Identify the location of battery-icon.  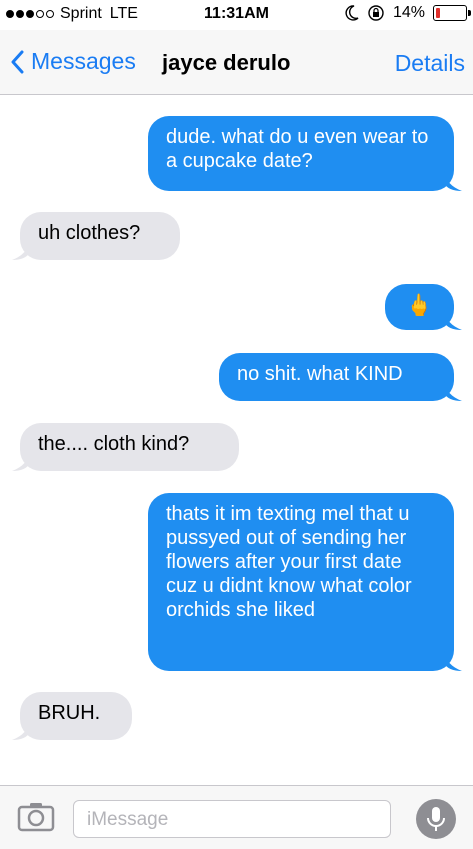
(452, 13).